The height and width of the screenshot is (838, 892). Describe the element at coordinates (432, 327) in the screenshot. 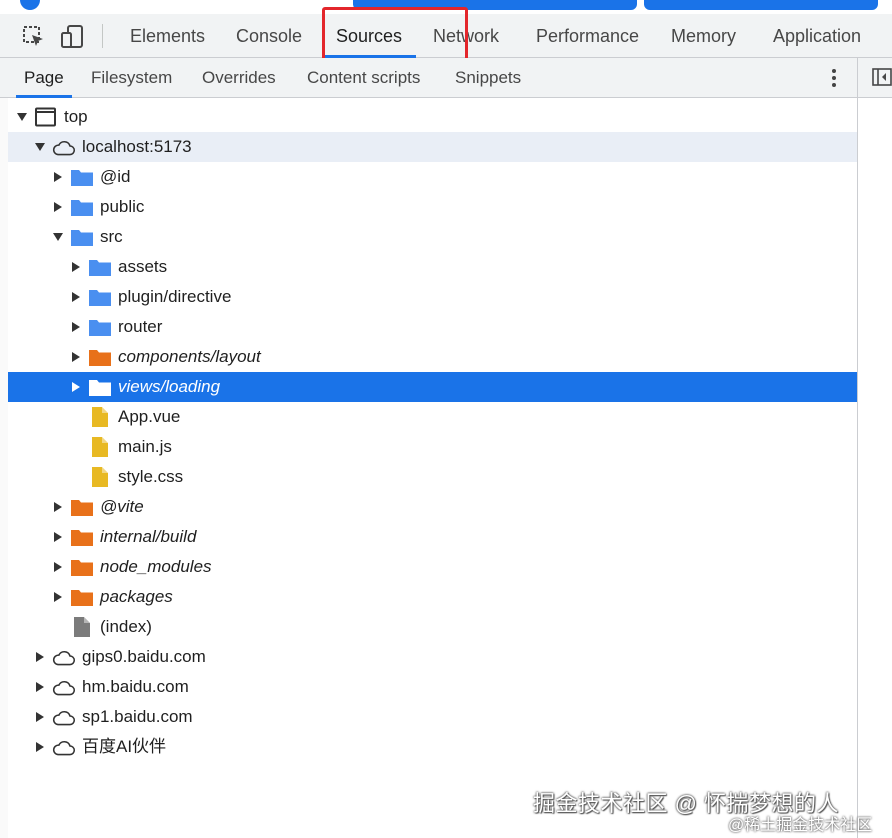

I see `tree-item: router` at that location.